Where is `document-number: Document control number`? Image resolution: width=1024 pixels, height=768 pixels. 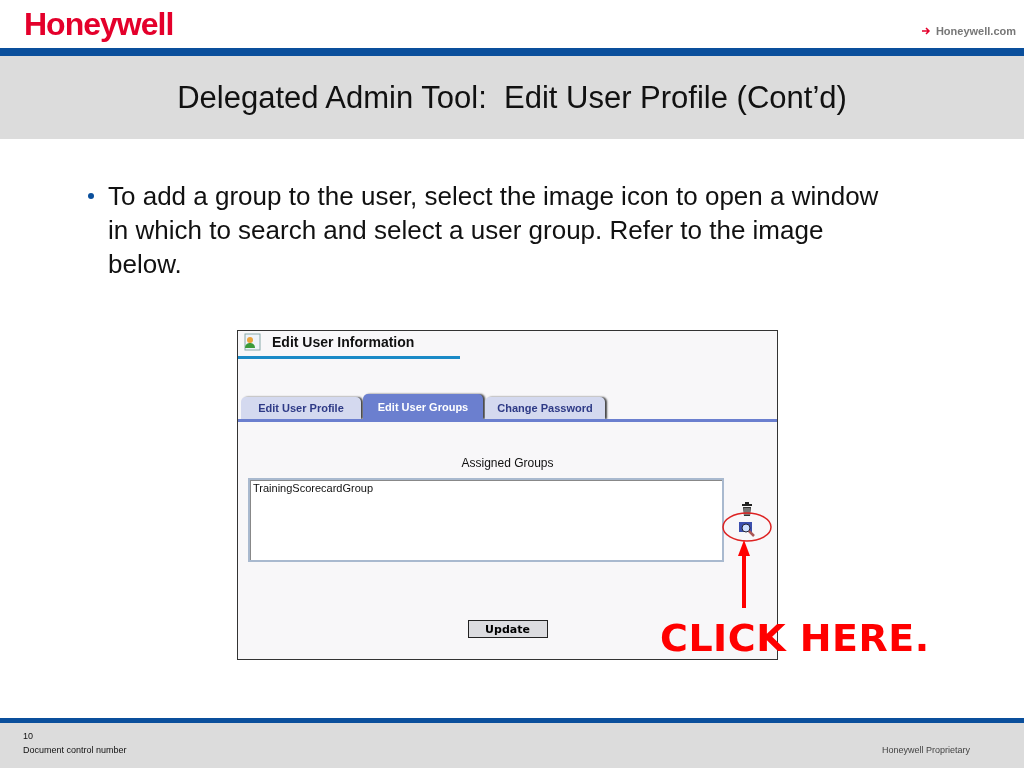
document-number: Document control number is located at coordinates (75, 750).